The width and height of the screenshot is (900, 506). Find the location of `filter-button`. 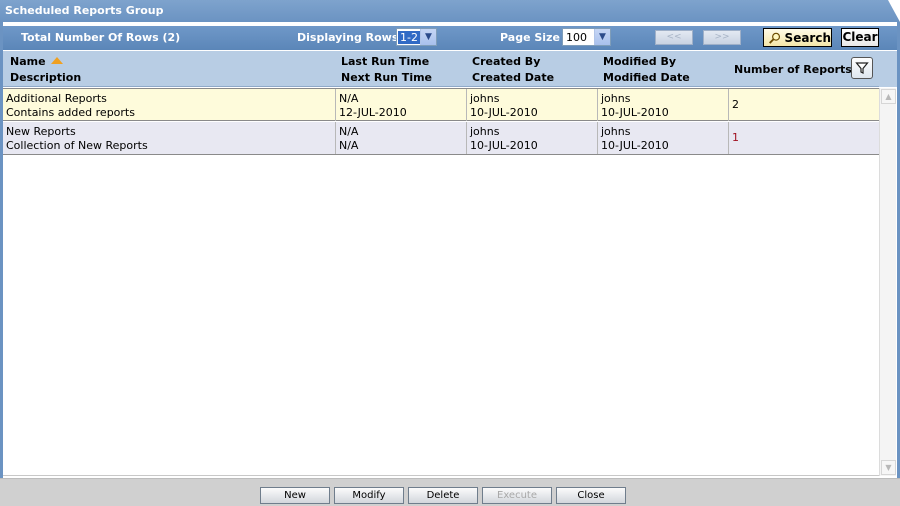

filter-button is located at coordinates (862, 68).